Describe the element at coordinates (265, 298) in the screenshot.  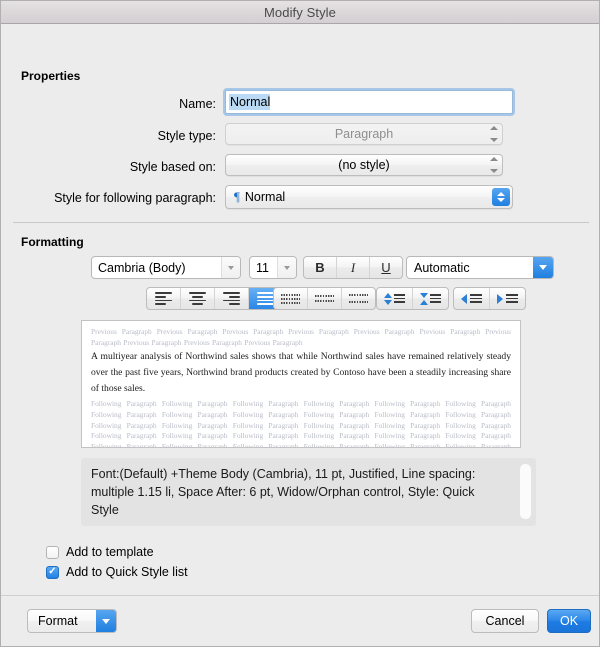
I see `align-justify-icon` at that location.